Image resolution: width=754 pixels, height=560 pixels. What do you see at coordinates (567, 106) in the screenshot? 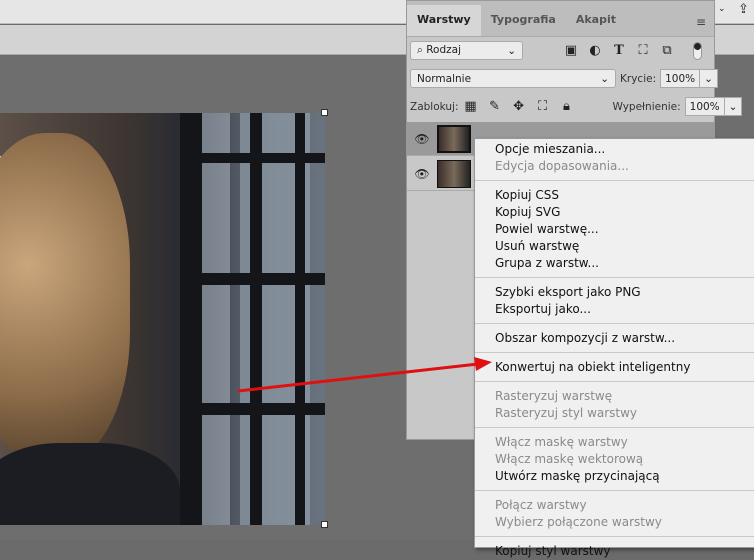
I see `lock-all-icon: 🔒︎` at bounding box center [567, 106].